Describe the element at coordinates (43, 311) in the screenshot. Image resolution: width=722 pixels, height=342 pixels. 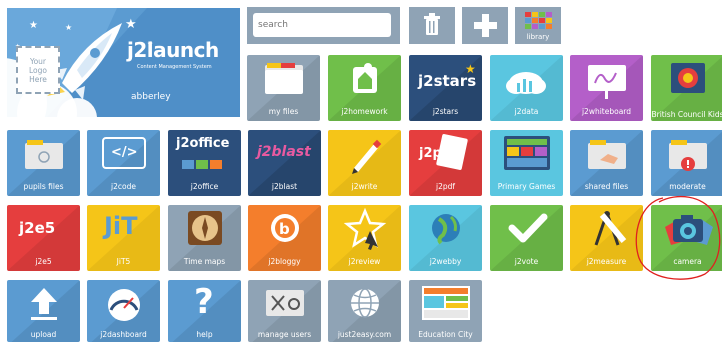
I see `tile-upload: upload` at that location.